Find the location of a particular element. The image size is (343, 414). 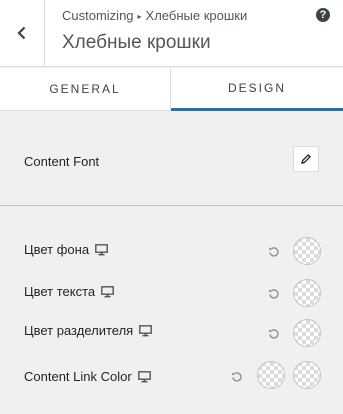

breadcrumb-root: Customizing is located at coordinates (98, 15).